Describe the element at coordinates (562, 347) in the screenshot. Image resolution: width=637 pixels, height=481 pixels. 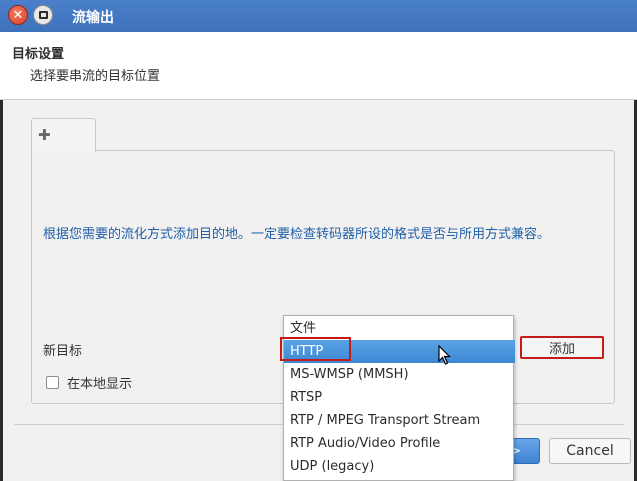
I see `add-button: 添加` at that location.